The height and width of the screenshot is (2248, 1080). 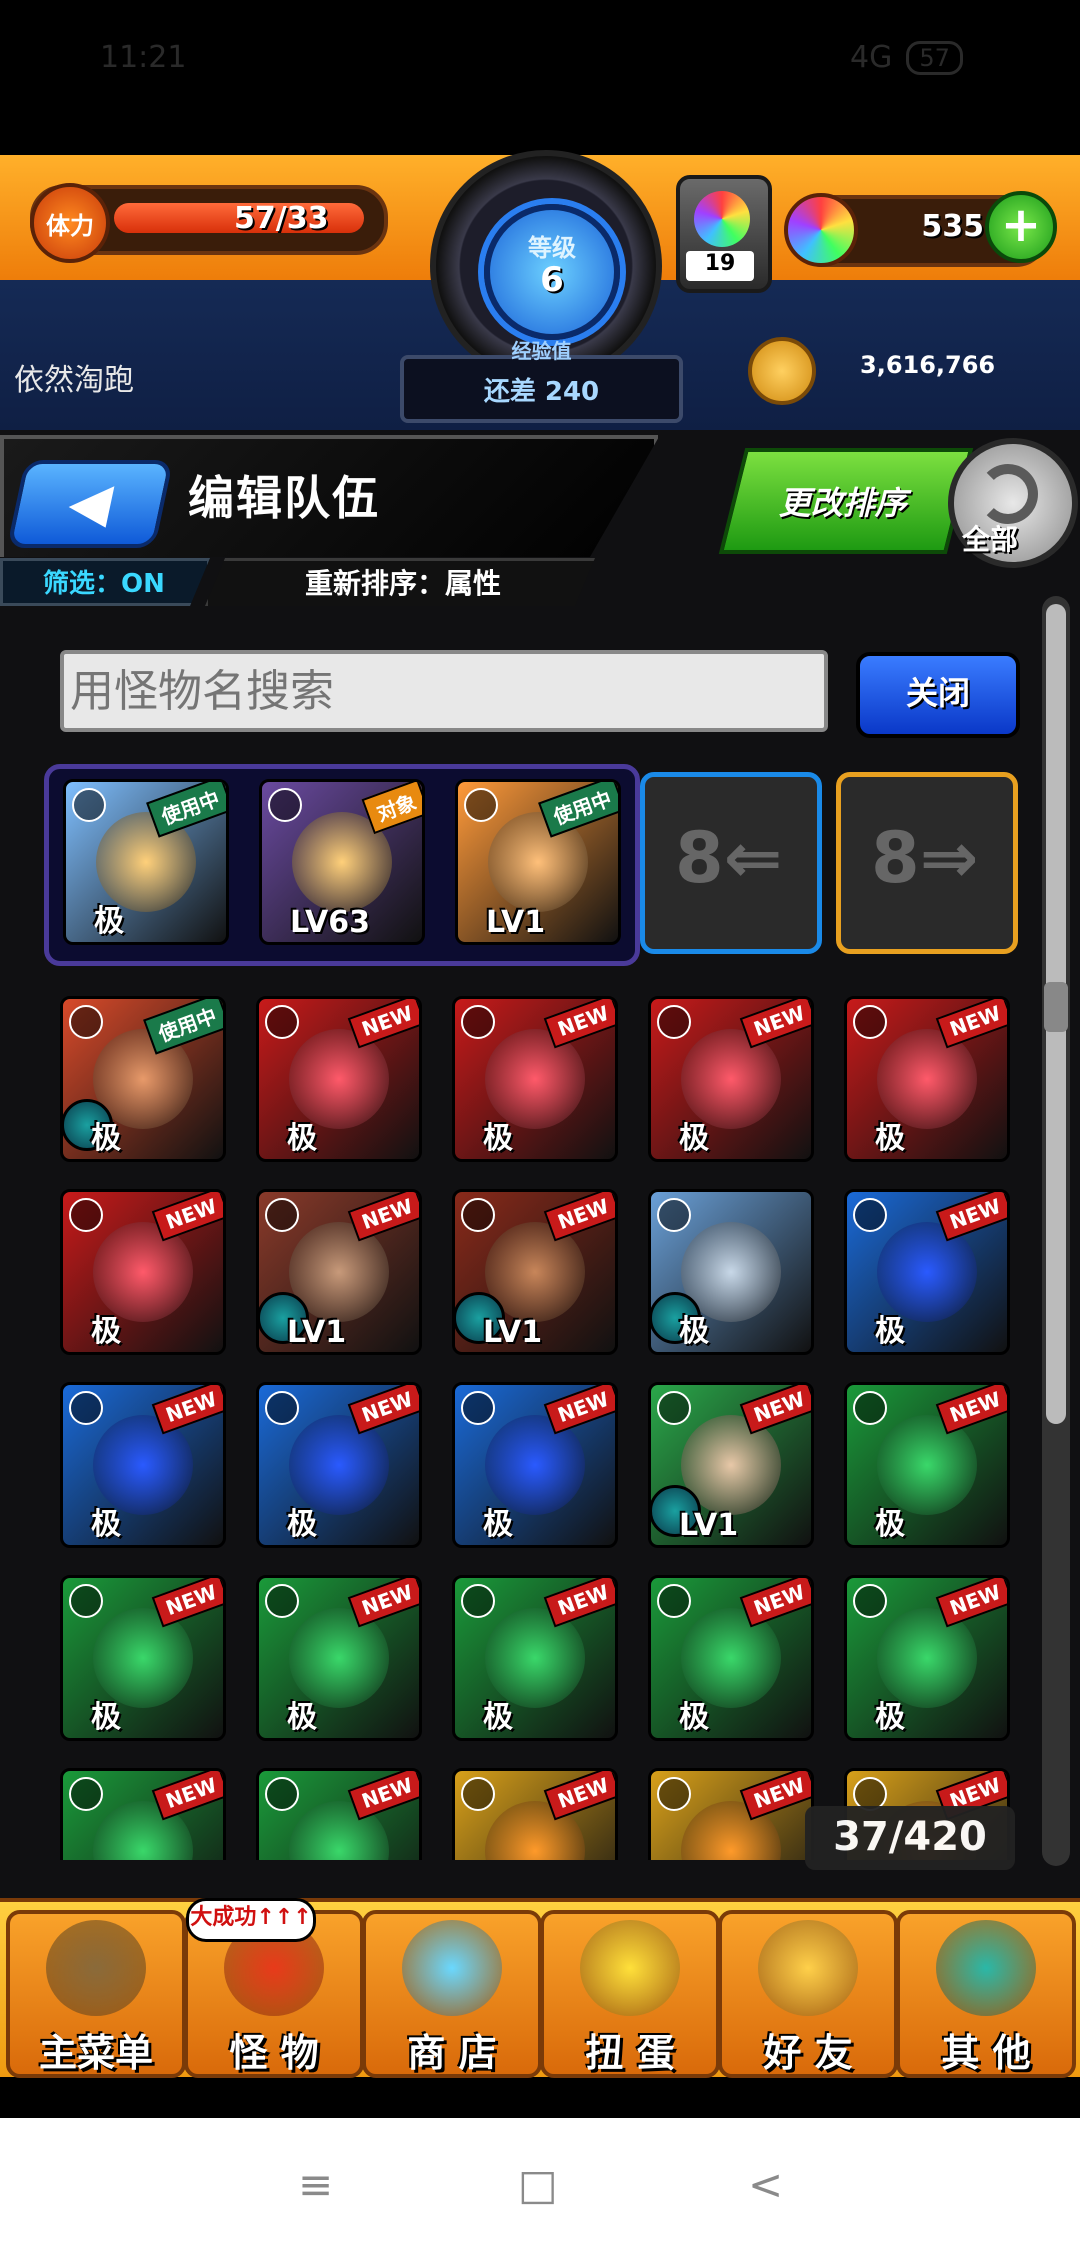 What do you see at coordinates (925, 858) in the screenshot?
I see `swap-right-icon: 8⇒` at bounding box center [925, 858].